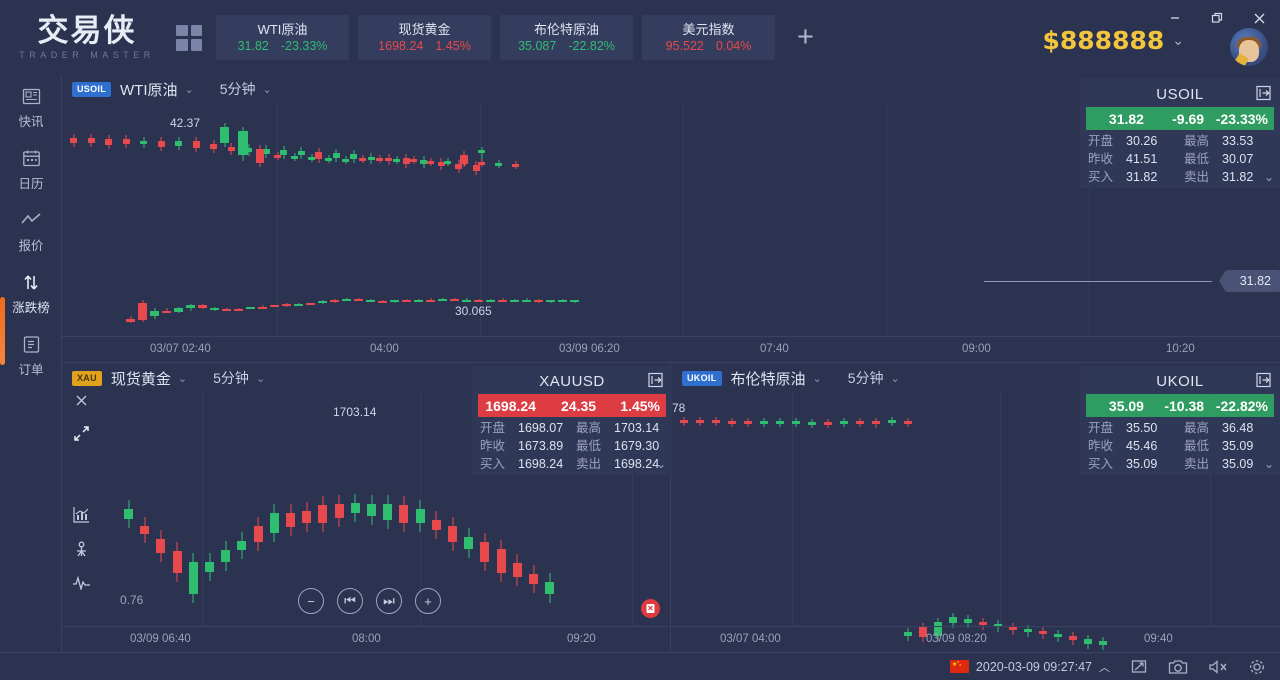 The image size is (1280, 680). Describe the element at coordinates (1175, 18) in the screenshot. I see `minimize-button` at that location.